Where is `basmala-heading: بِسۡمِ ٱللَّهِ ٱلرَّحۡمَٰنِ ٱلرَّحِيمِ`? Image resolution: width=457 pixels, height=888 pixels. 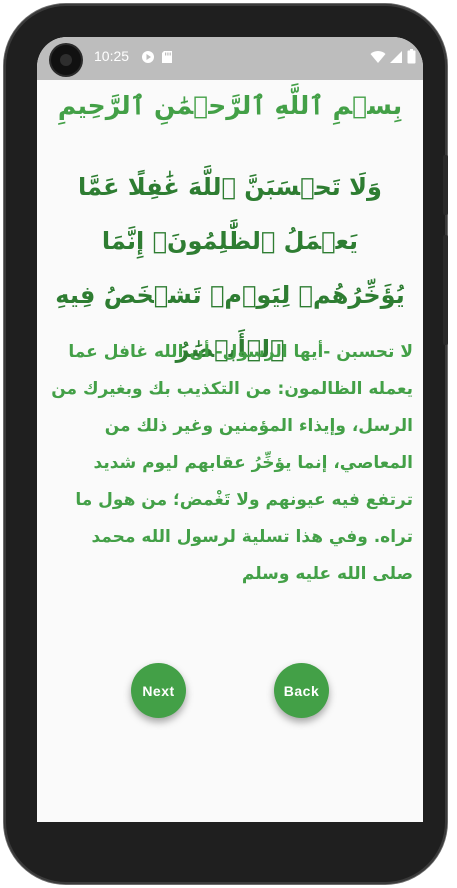 basmala-heading: بِسۡمِ ٱللَّهِ ٱلرَّحۡمَٰنِ ٱلرَّحِيمِ is located at coordinates (230, 105).